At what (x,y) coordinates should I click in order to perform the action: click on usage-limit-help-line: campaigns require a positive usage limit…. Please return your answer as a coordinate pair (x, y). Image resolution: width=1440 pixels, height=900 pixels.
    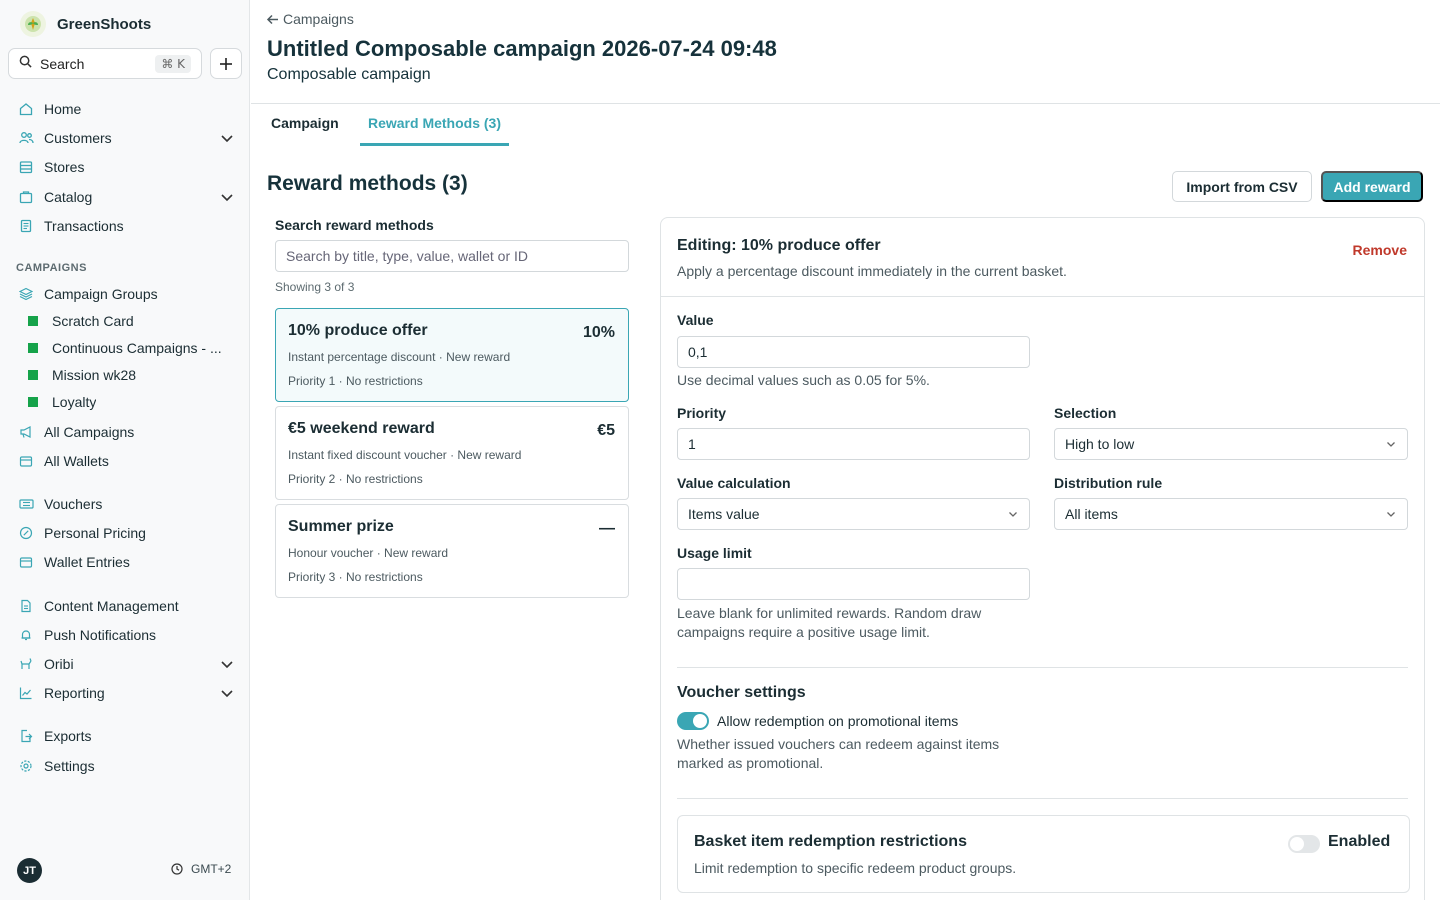
    Looking at the image, I should click on (803, 632).